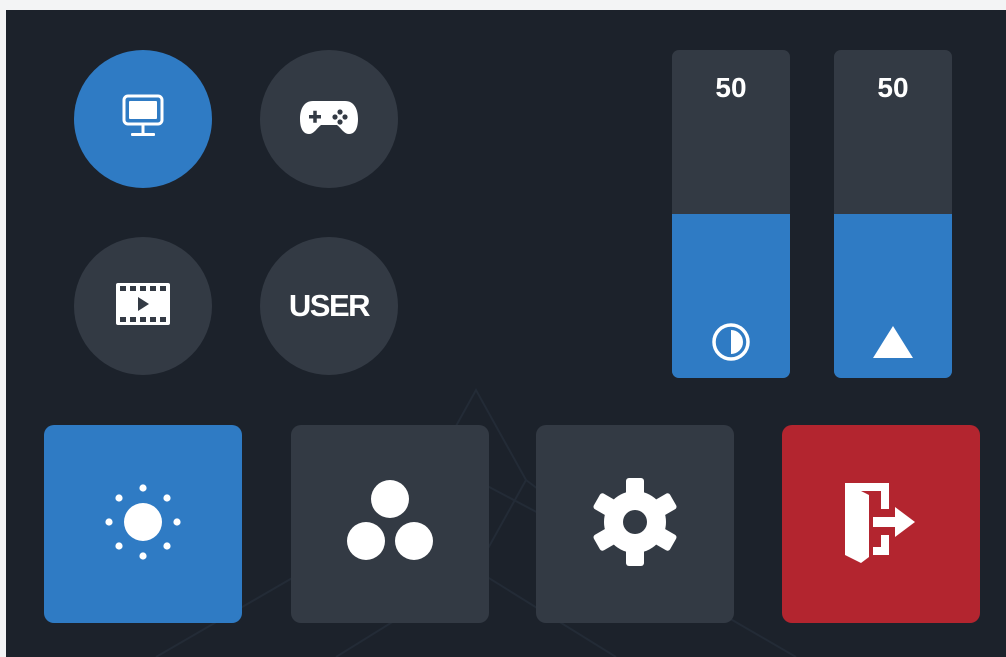  I want to click on exit-button, so click(881, 524).